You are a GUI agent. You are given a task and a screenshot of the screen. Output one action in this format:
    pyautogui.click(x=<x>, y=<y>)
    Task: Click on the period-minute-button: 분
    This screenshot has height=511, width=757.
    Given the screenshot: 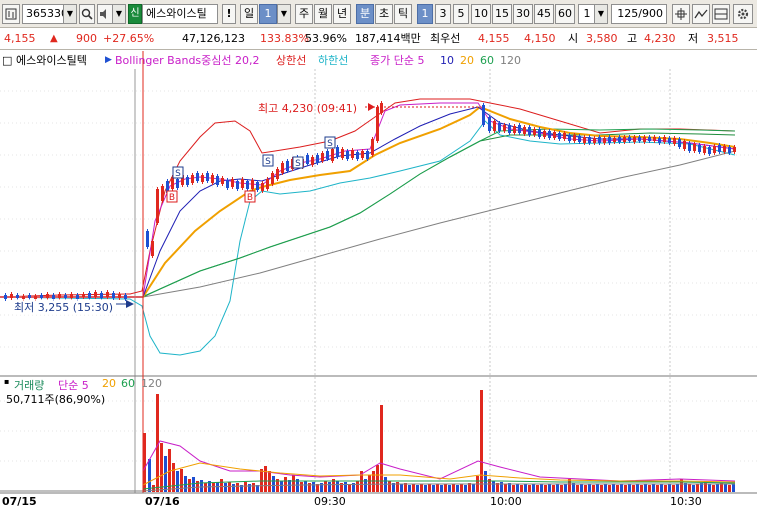 What is the action you would take?
    pyautogui.click(x=365, y=14)
    